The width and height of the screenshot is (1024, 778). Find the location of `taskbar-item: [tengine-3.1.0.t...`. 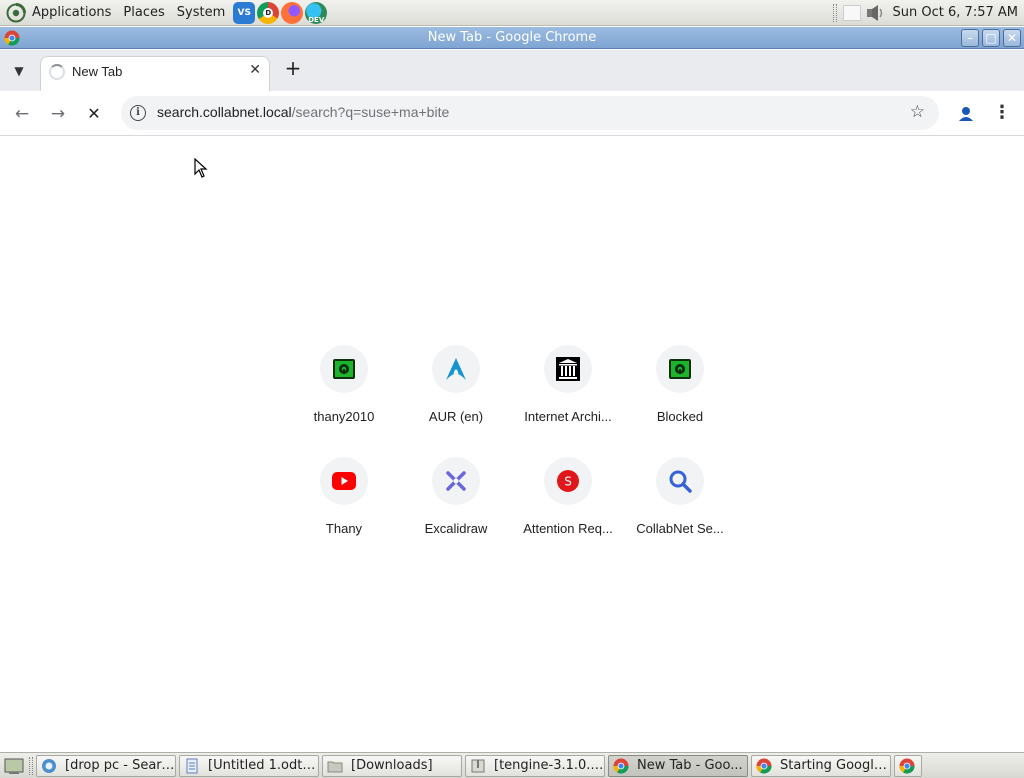

taskbar-item: [tengine-3.1.0.t... is located at coordinates (535, 765).